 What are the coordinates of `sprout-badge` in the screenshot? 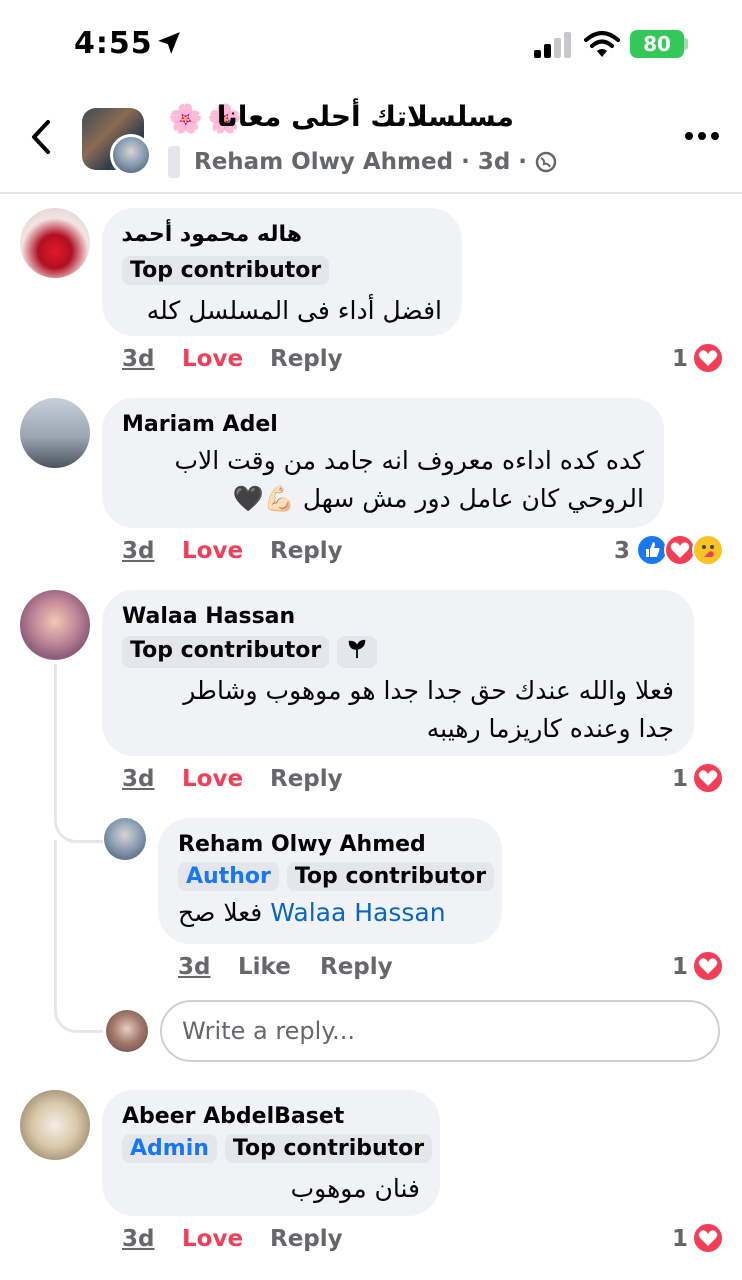 It's located at (357, 652).